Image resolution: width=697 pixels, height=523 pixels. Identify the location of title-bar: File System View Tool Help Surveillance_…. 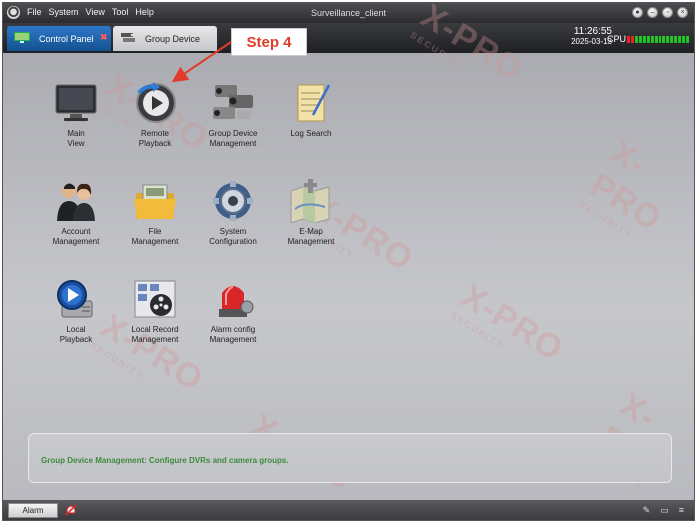
(348, 13).